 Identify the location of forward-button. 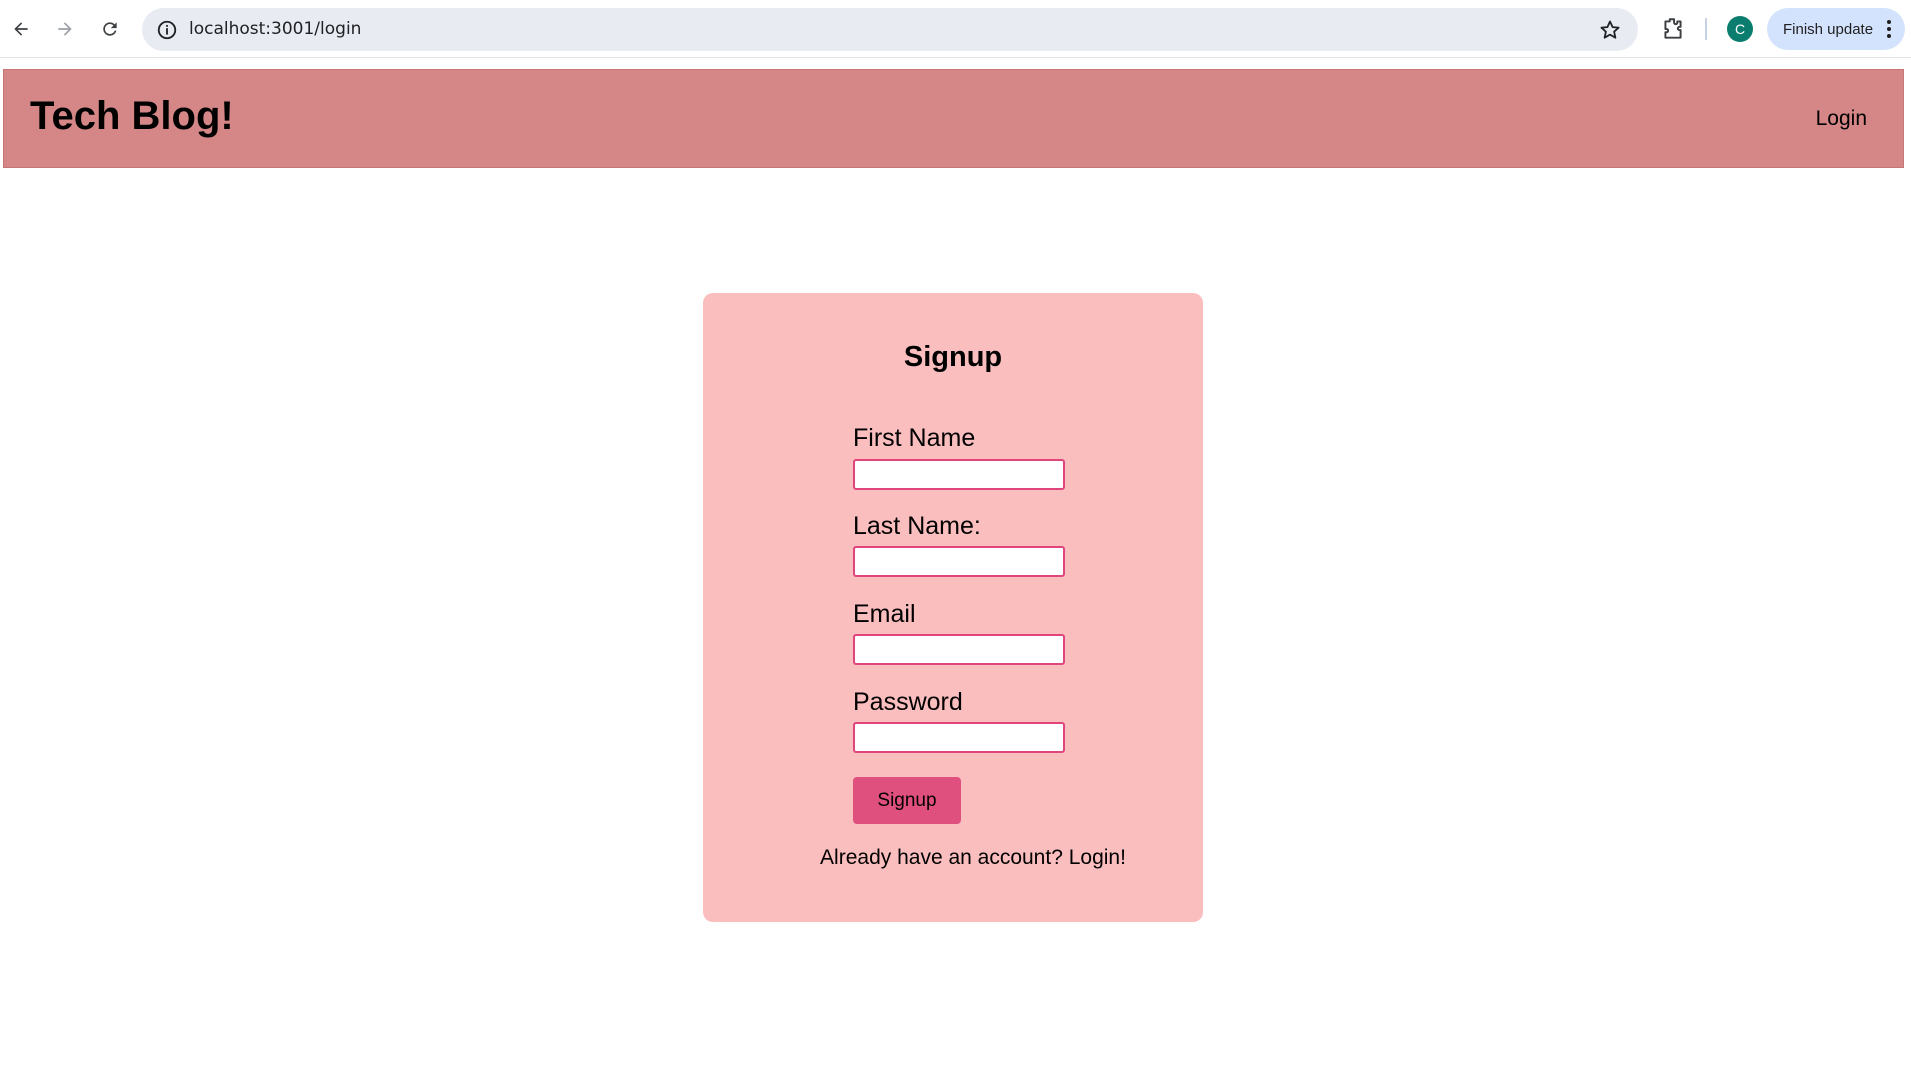
(65, 29).